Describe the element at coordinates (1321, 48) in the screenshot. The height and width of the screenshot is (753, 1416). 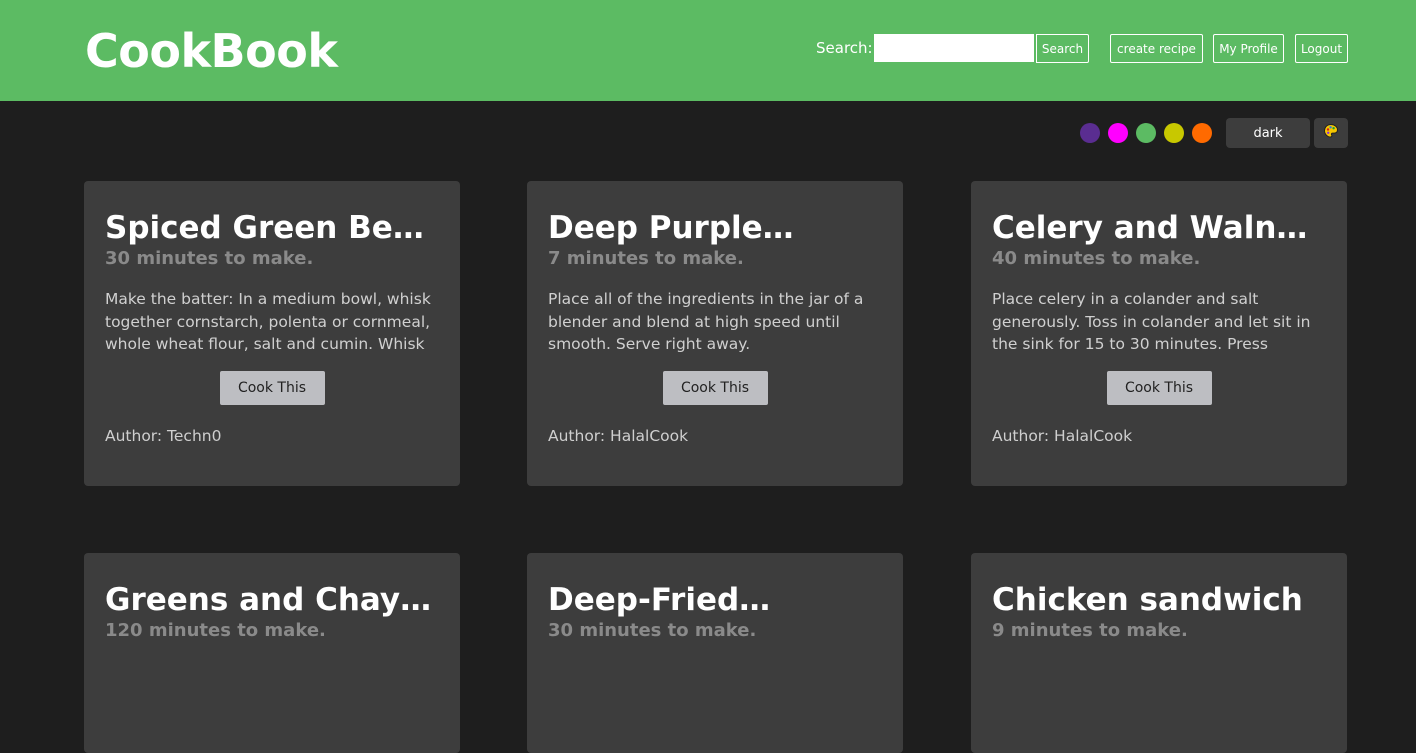
I see `logout-button: Logout` at that location.